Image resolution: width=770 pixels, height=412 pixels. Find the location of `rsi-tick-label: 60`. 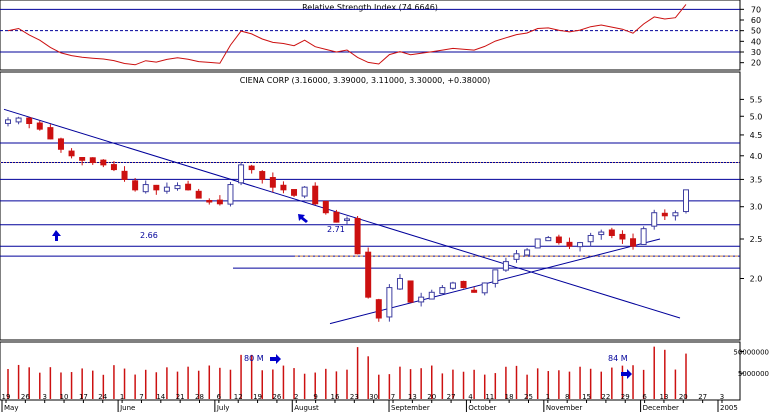

rsi-tick-label: 60 is located at coordinates (756, 20).